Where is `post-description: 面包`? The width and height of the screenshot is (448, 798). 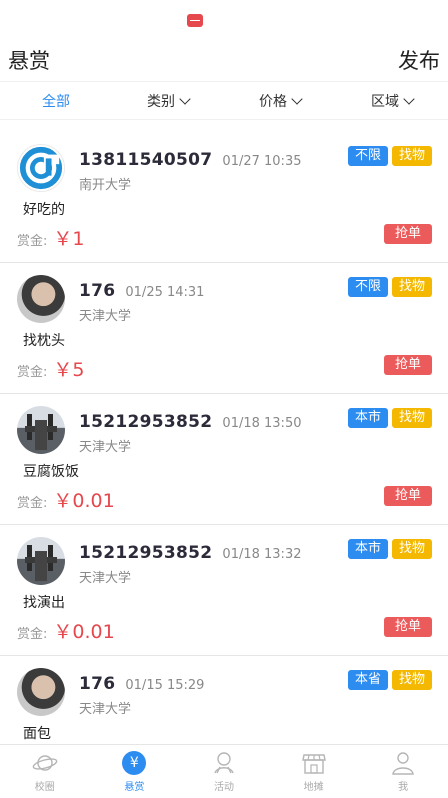
post-description: 面包 is located at coordinates (37, 734).